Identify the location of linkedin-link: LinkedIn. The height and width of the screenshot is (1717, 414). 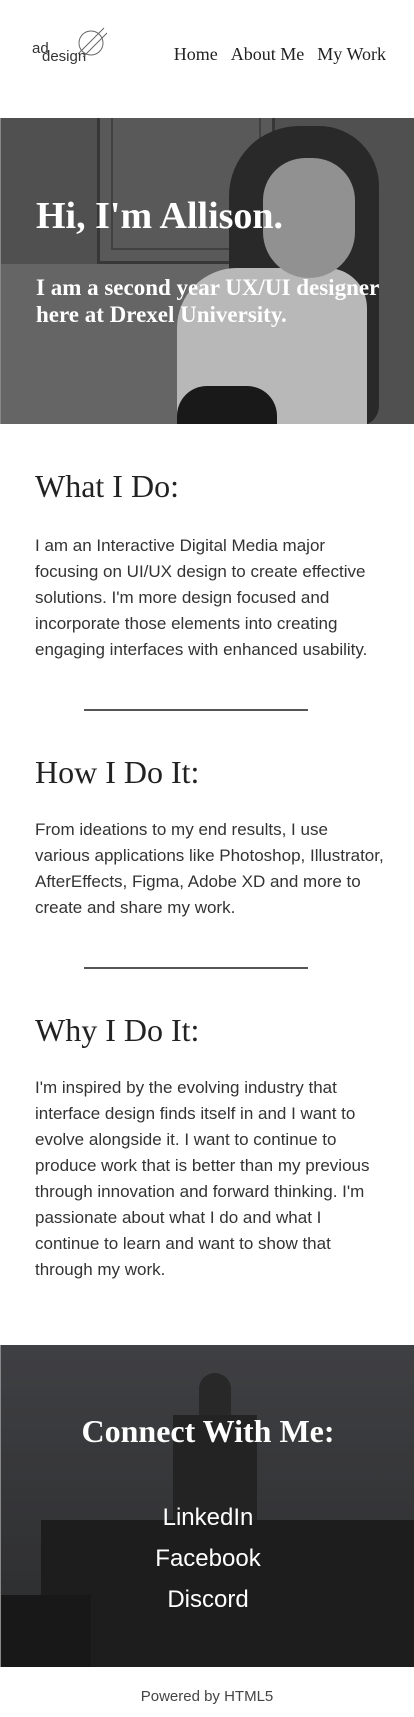
(208, 1517).